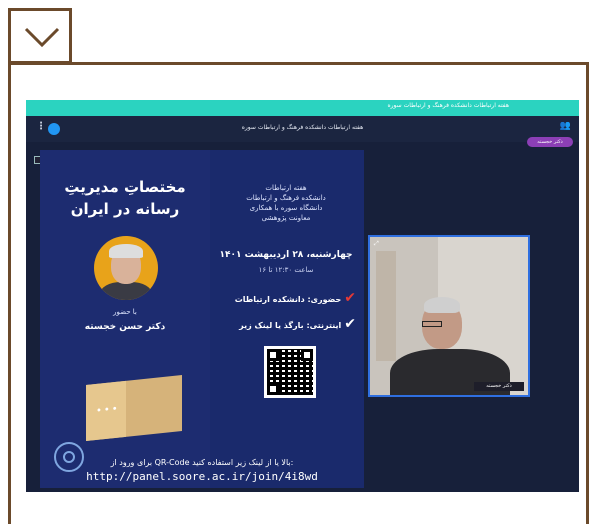 Image resolution: width=593 pixels, height=524 pixels. What do you see at coordinates (286, 208) in the screenshot?
I see `poster-header-line-3: دانشگاه سوره با همکاری` at bounding box center [286, 208].